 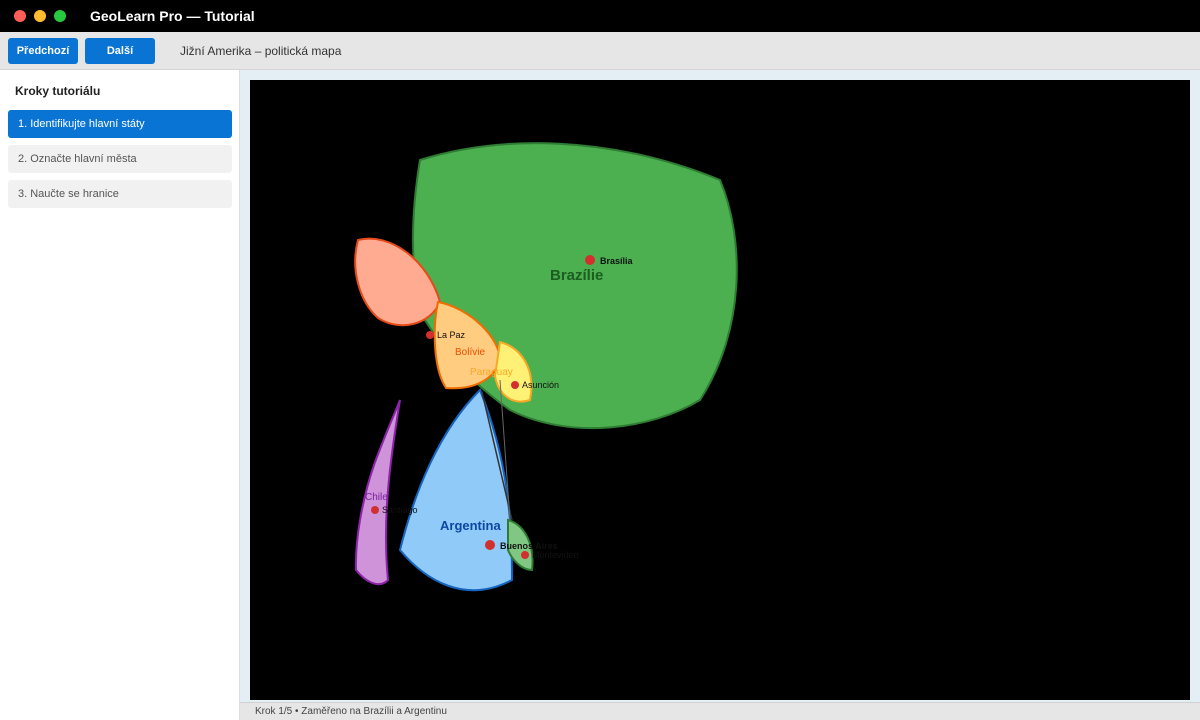 I want to click on capital-dot-brasilia, so click(x=590, y=260).